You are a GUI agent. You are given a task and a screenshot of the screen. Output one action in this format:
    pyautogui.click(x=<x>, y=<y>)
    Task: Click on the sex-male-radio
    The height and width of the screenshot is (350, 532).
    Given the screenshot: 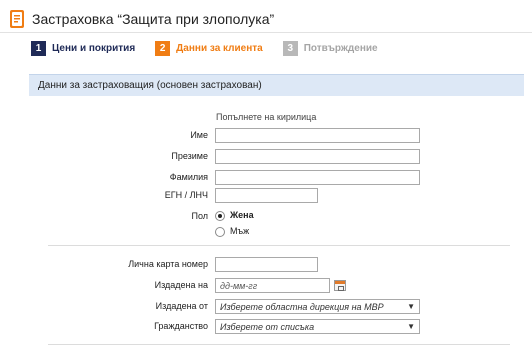 What is the action you would take?
    pyautogui.click(x=220, y=232)
    